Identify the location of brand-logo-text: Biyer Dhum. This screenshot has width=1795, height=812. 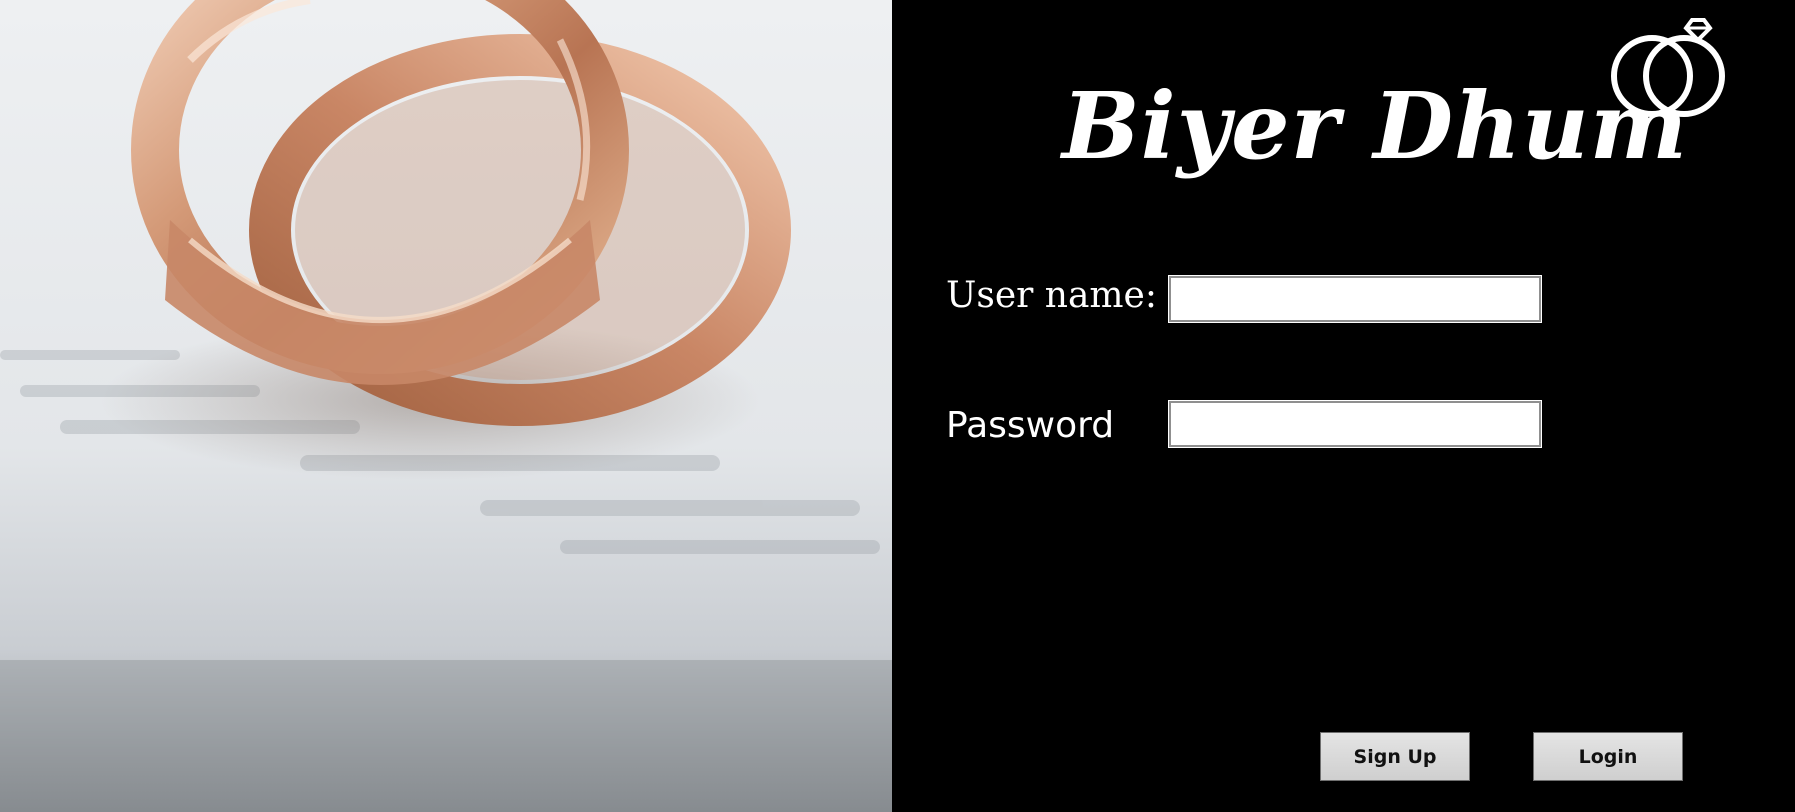
(1375, 126).